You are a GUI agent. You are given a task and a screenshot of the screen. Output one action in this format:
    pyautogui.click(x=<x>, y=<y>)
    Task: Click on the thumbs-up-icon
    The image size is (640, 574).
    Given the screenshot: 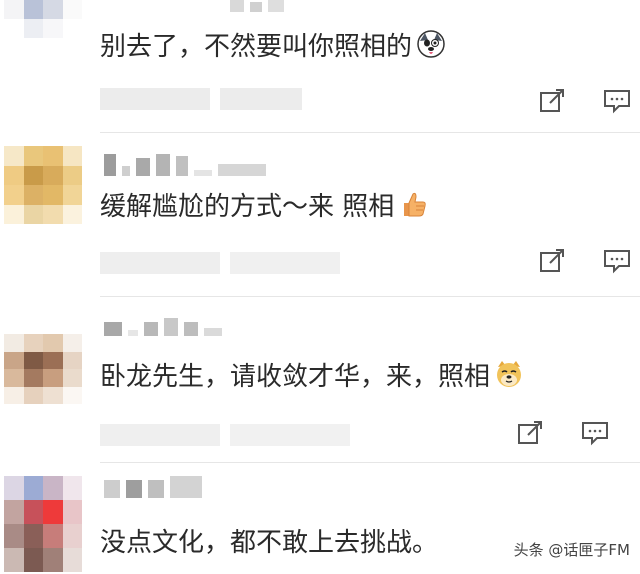 What is the action you would take?
    pyautogui.click(x=413, y=204)
    